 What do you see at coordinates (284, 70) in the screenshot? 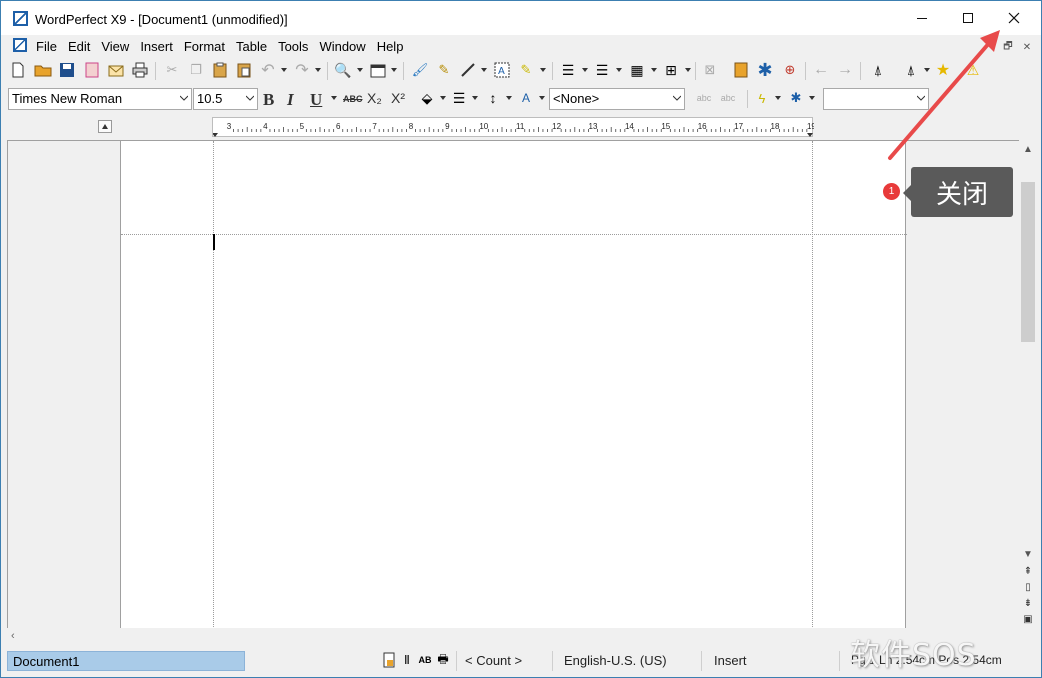
I see `undo-dropdown-arrow` at bounding box center [284, 70].